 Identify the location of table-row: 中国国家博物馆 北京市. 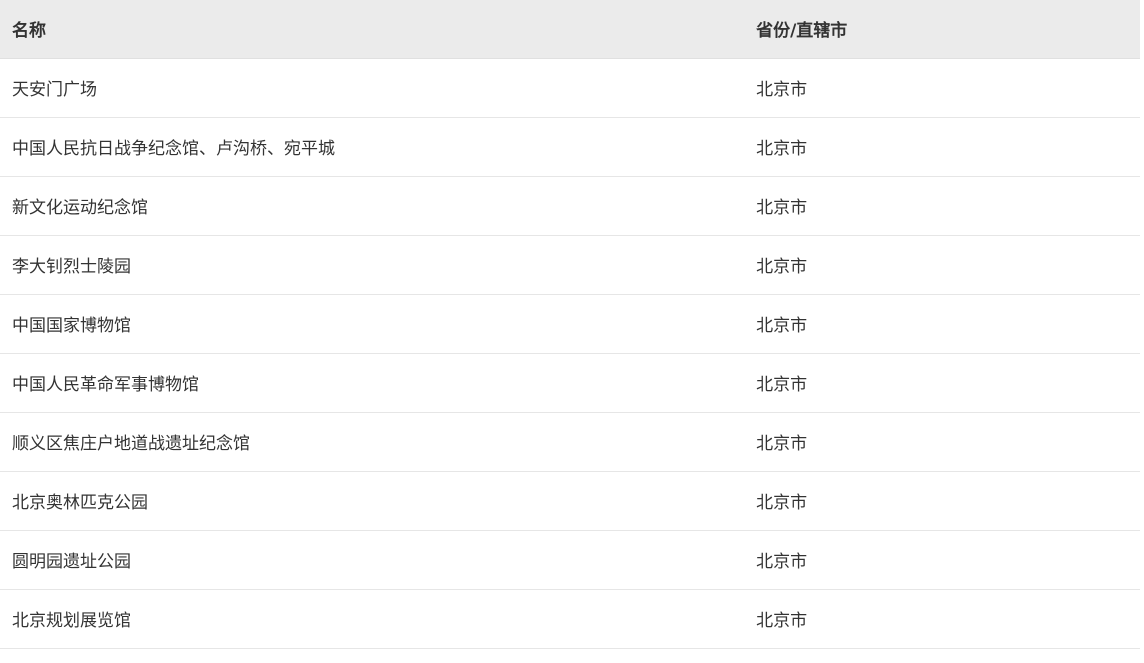
(570, 324).